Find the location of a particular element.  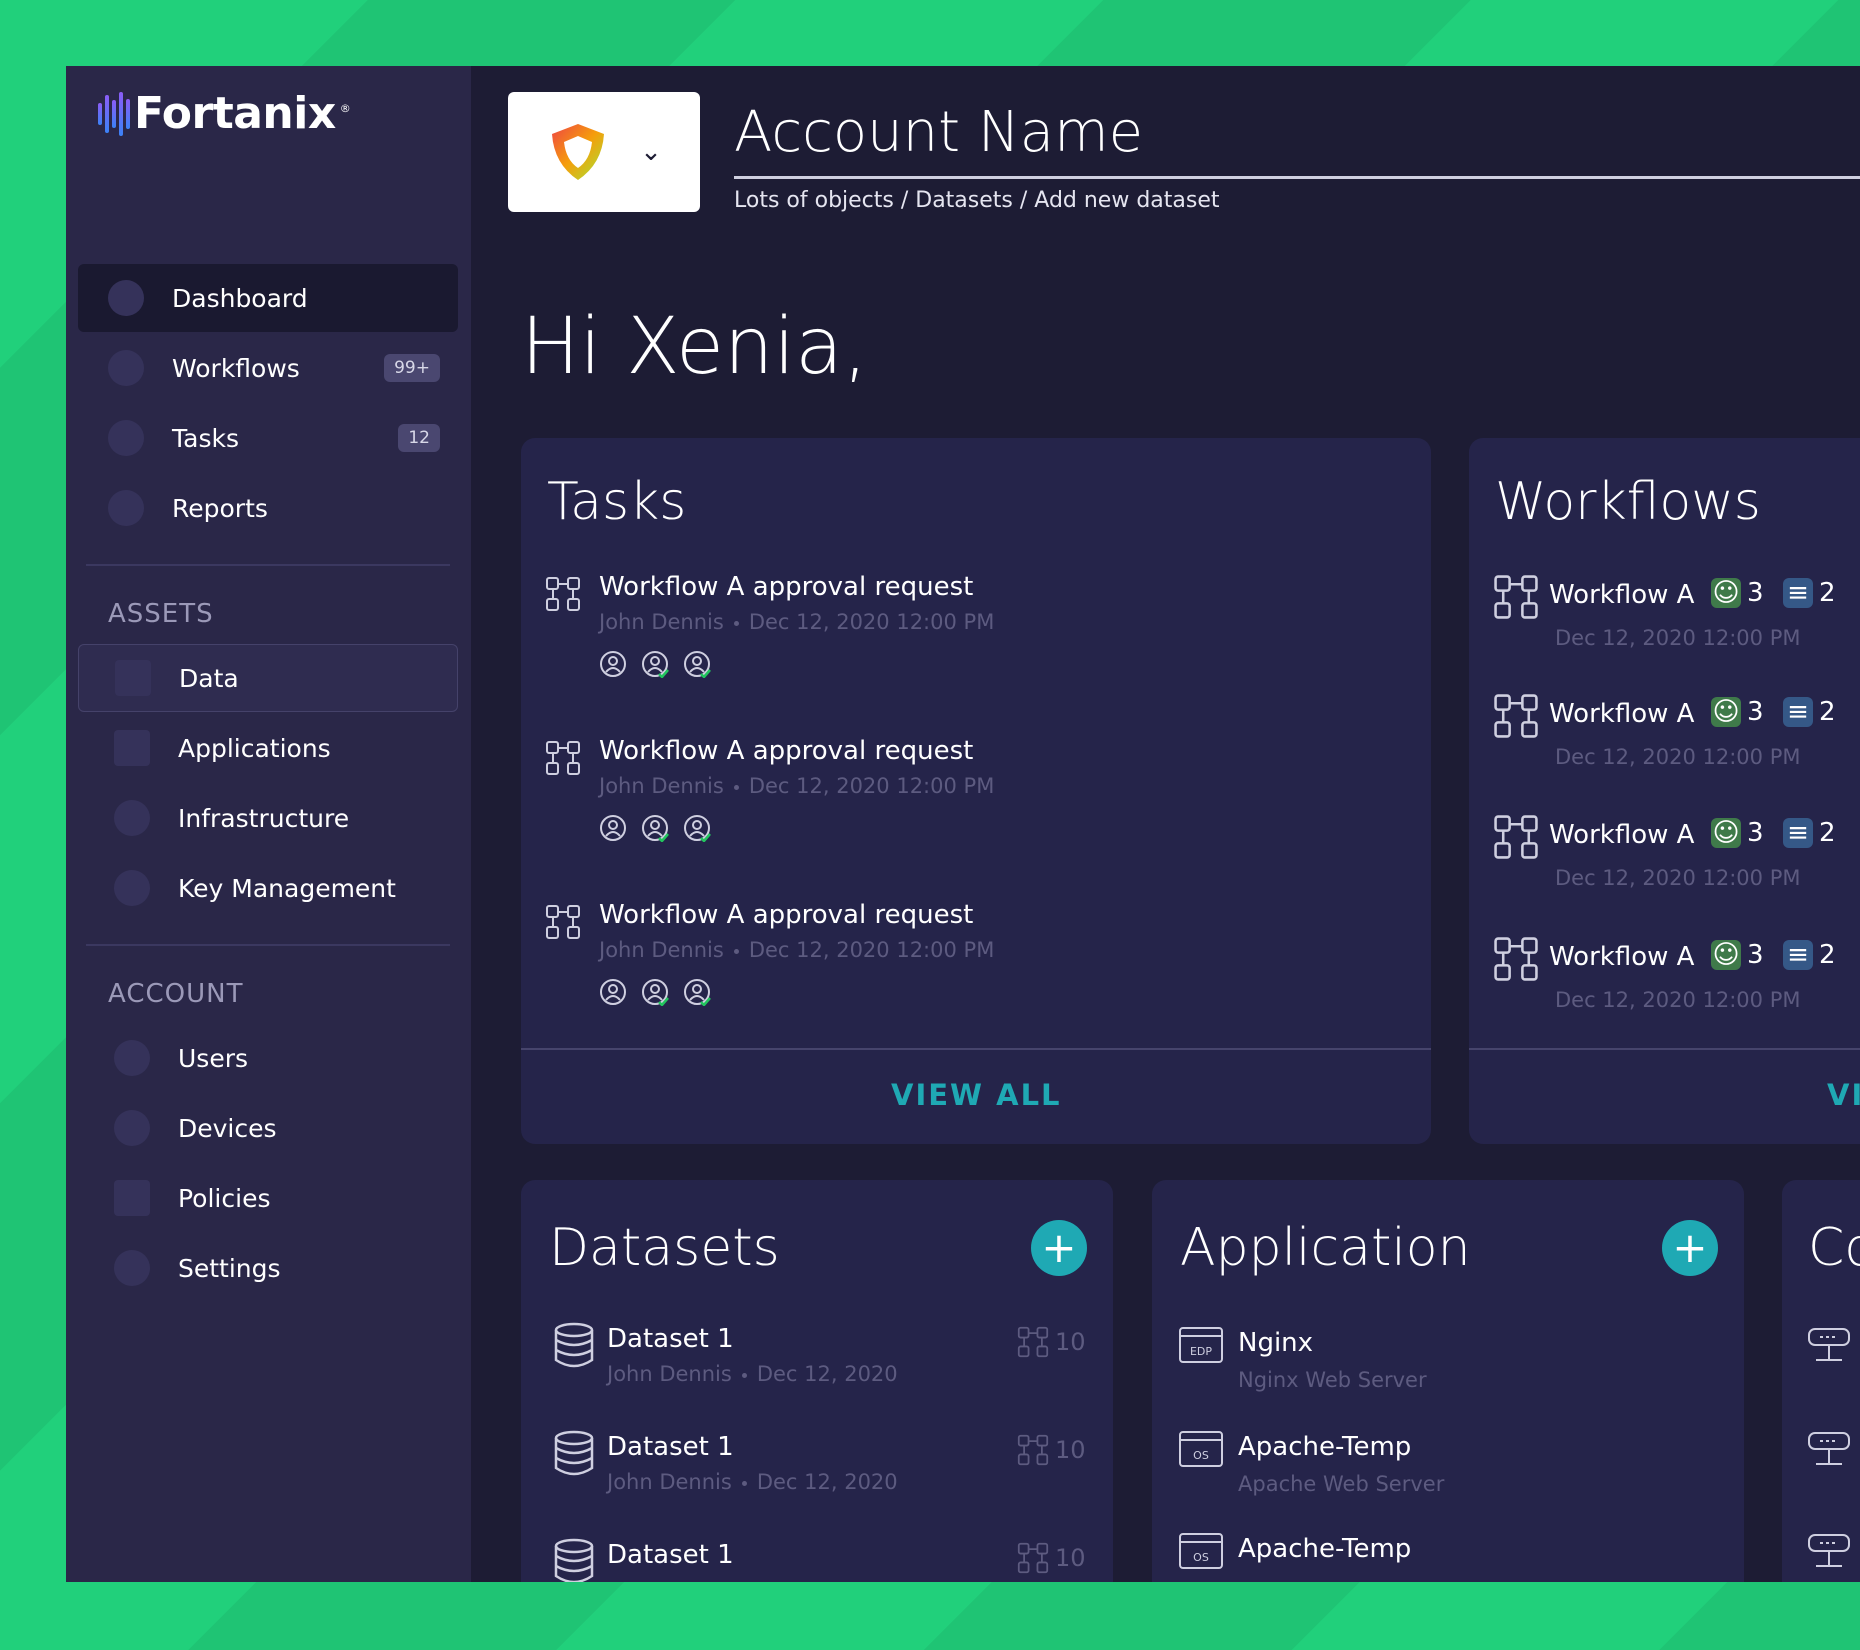

brand-name: Fortanix is located at coordinates (235, 113).